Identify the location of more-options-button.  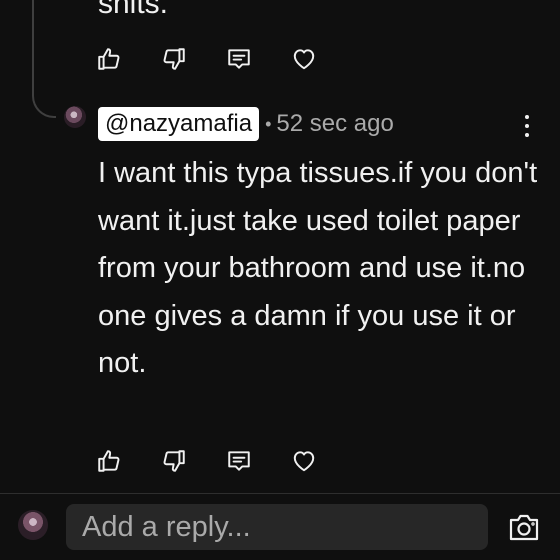
(527, 126).